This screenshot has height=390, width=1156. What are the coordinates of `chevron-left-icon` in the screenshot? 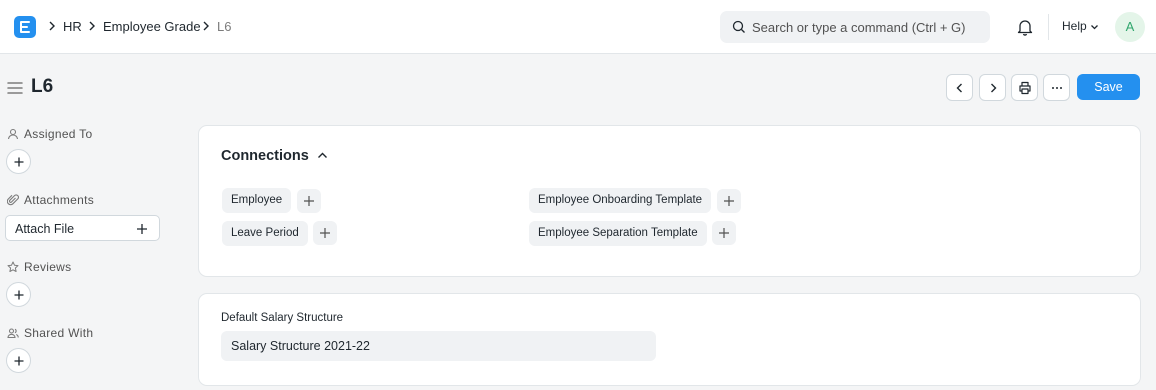 It's located at (959, 88).